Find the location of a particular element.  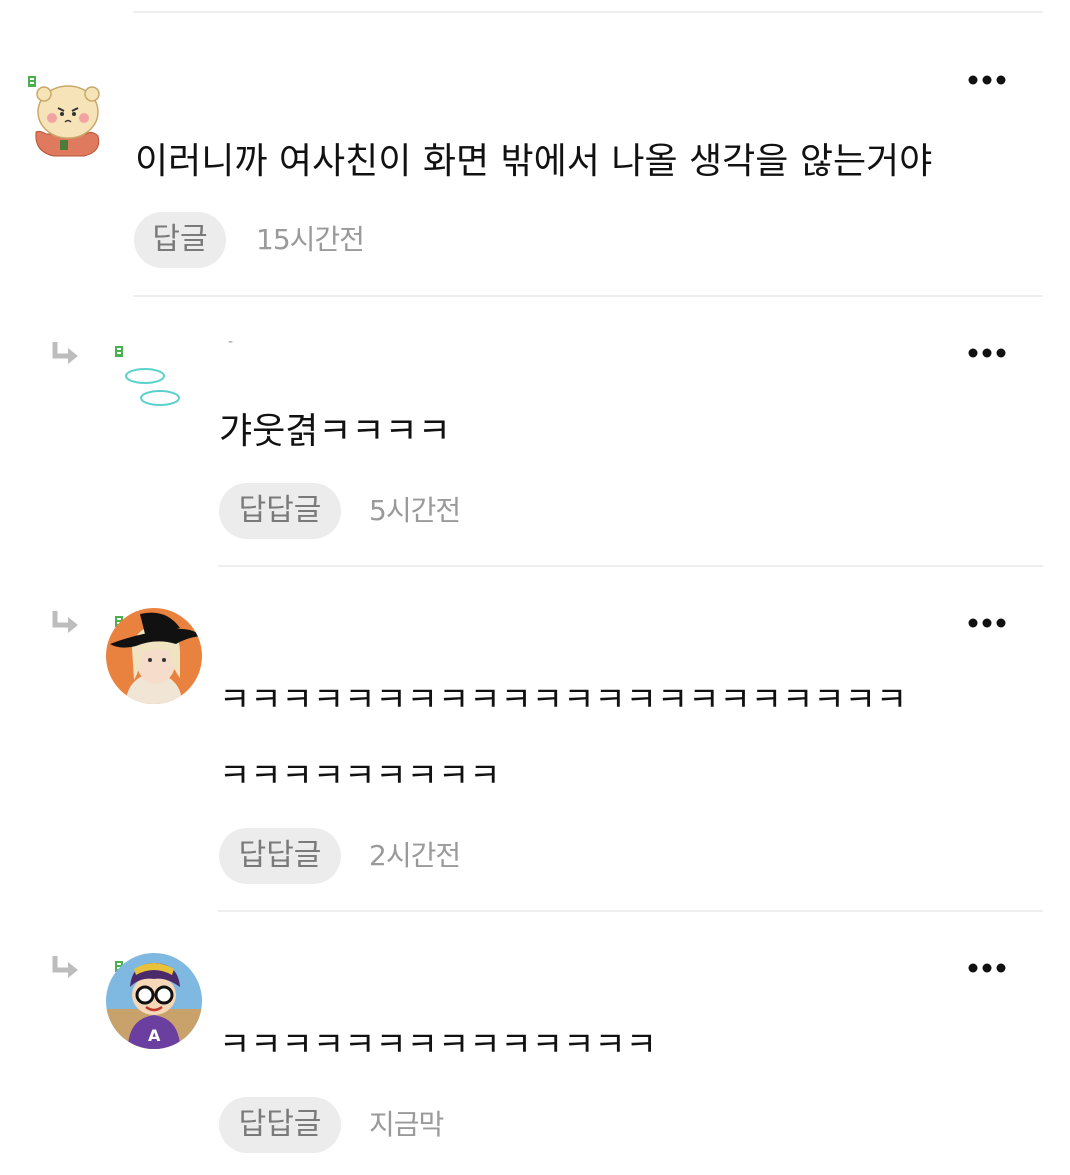

svg-text: A is located at coordinates (154, 1035).